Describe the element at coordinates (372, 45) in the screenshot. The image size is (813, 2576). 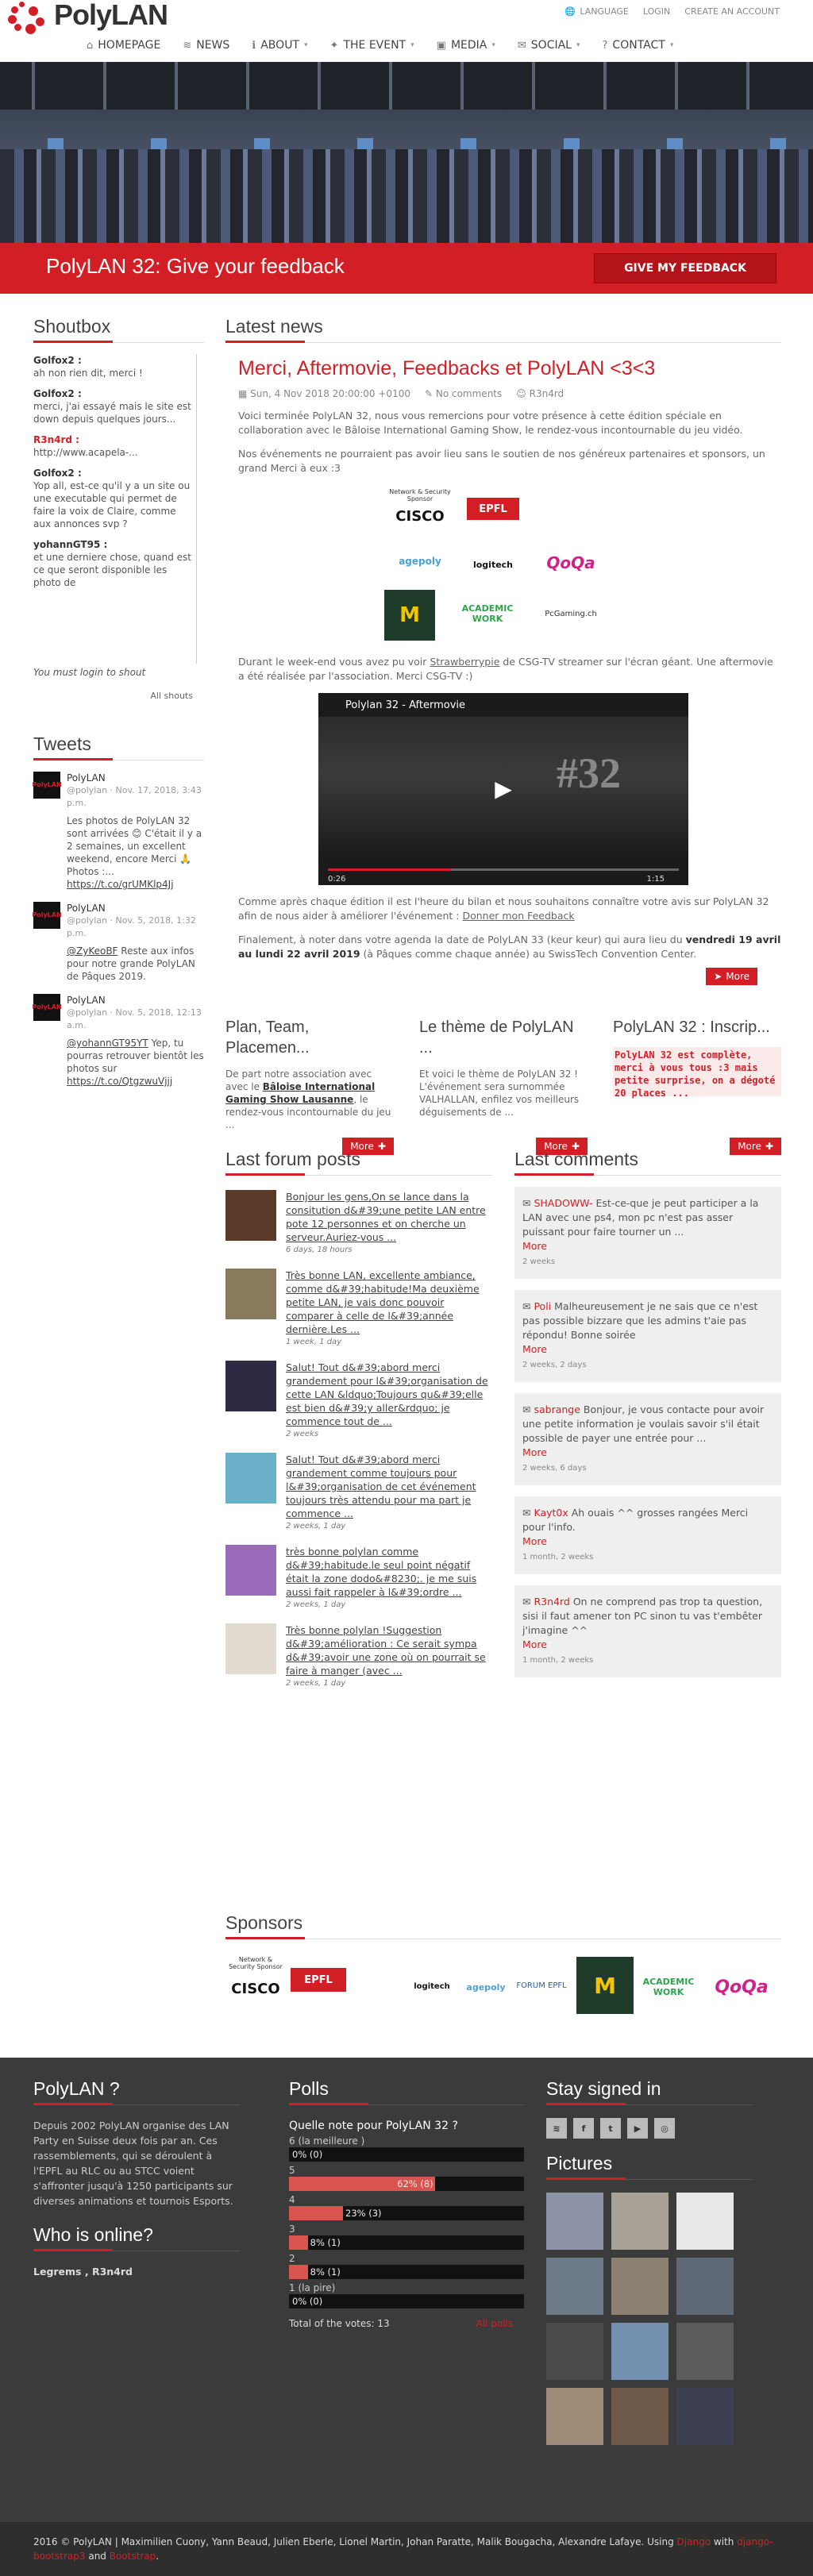
I see `nav-the-event: ✦ THE EVENT ▾` at that location.